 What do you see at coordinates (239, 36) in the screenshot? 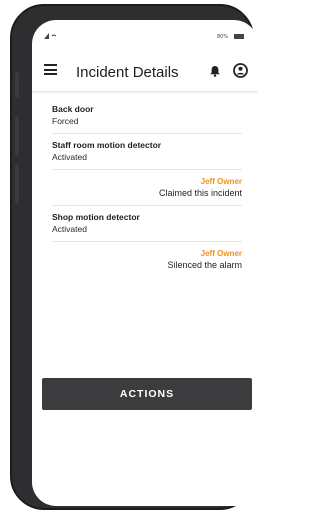
I see `battery-icon` at bounding box center [239, 36].